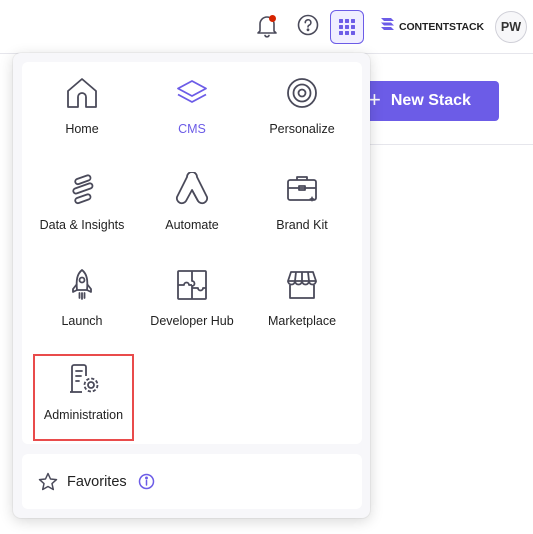 Image resolution: width=533 pixels, height=534 pixels. I want to click on grid-icon, so click(347, 27).